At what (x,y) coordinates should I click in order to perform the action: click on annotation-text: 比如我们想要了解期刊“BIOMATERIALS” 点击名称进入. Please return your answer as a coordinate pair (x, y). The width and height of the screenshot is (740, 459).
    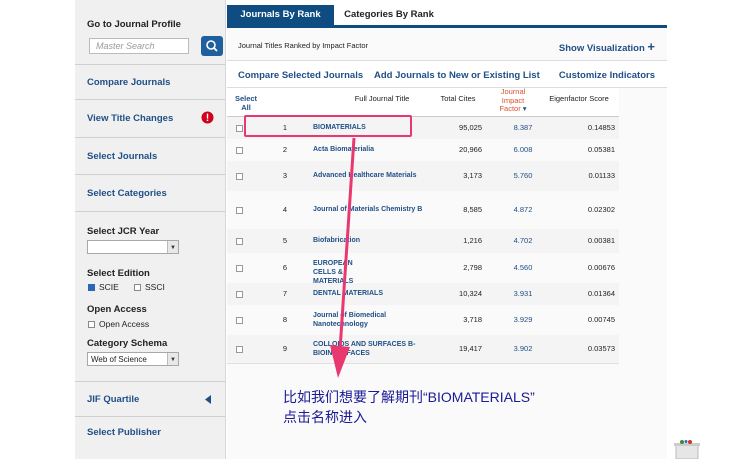
    Looking at the image, I should click on (409, 407).